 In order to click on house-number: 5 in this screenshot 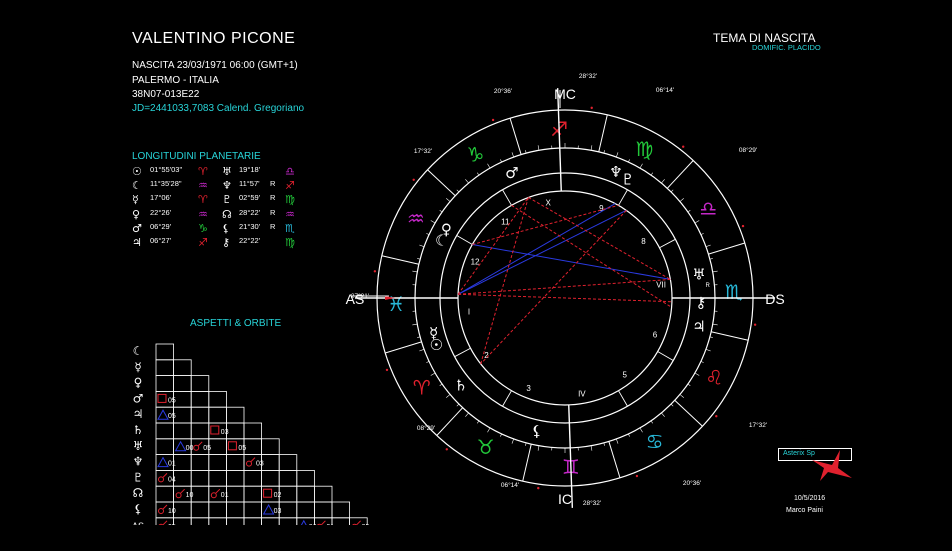, I will do `click(624, 374)`.